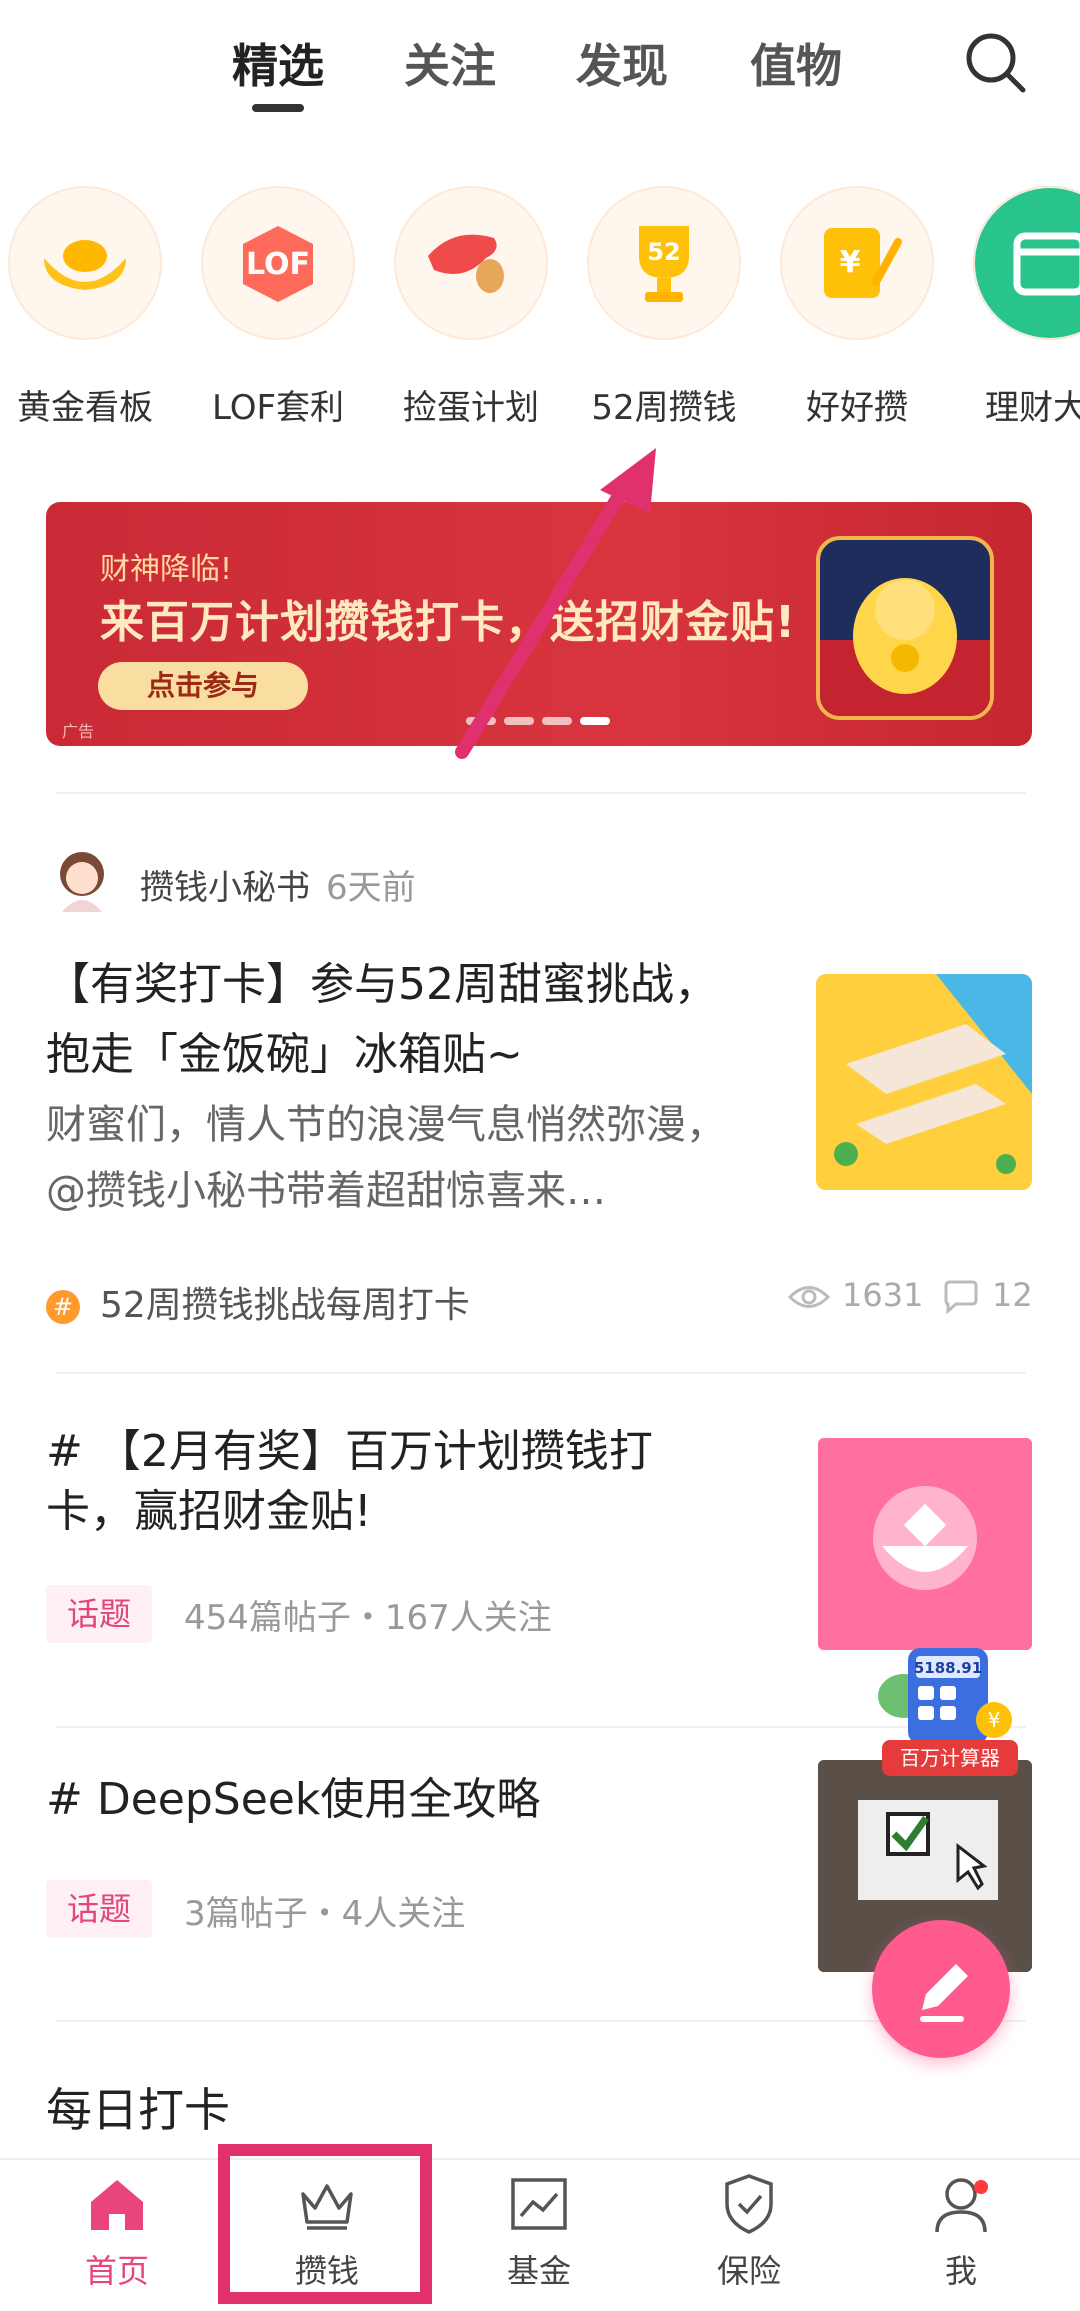 This screenshot has width=1080, height=2311. I want to click on bottom-nav-bar: 首页 攒钱 基金 保险 我, so click(540, 2234).